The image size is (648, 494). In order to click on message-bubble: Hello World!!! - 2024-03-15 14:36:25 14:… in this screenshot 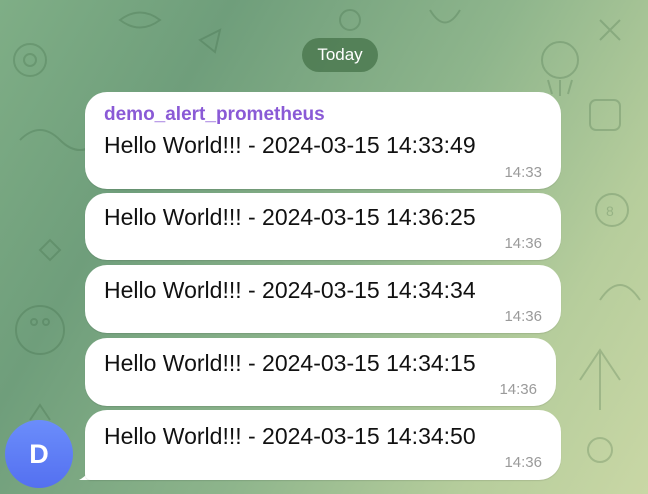, I will do `click(323, 226)`.